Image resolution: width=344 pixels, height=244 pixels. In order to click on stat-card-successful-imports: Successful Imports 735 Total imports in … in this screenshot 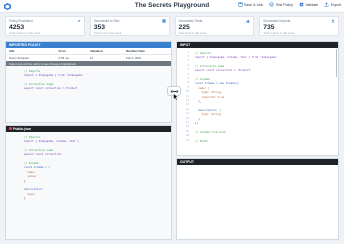, I will do `click(299, 26)`.